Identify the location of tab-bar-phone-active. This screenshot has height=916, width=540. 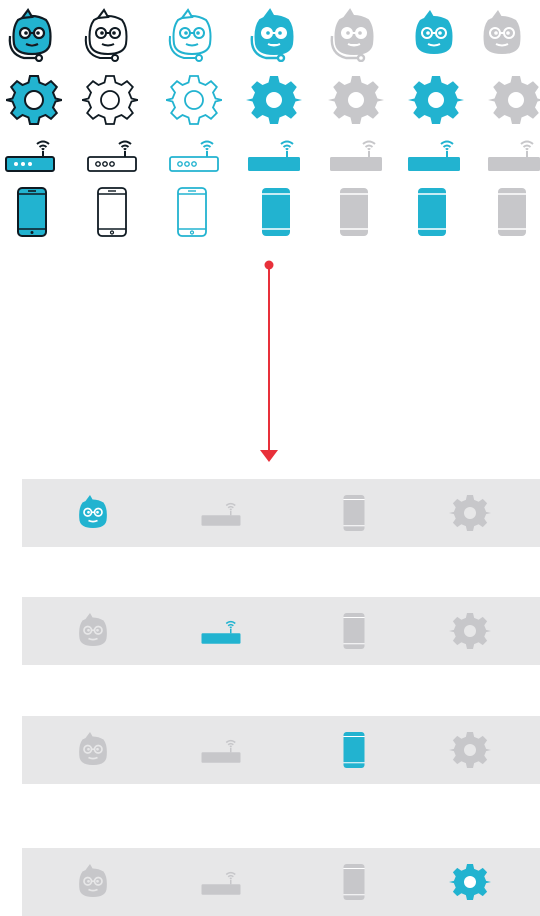
(281, 750).